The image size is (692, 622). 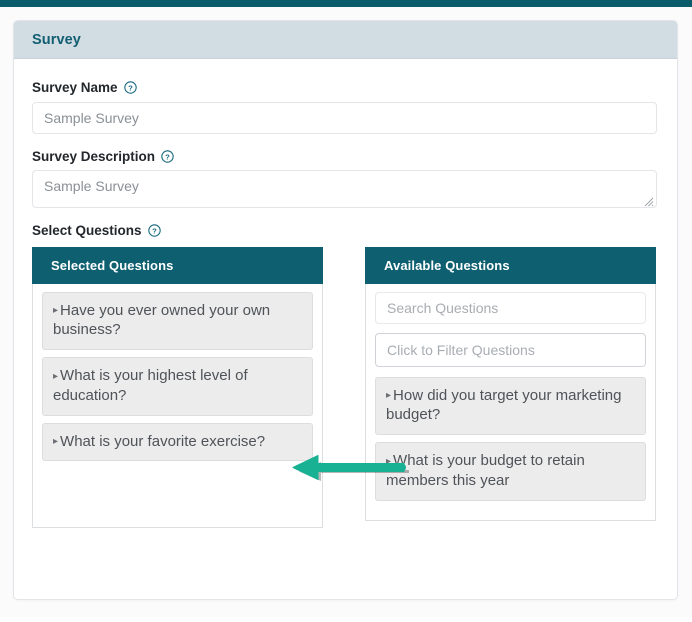 I want to click on survey-name-input-value: Sample Survey, so click(x=91, y=117).